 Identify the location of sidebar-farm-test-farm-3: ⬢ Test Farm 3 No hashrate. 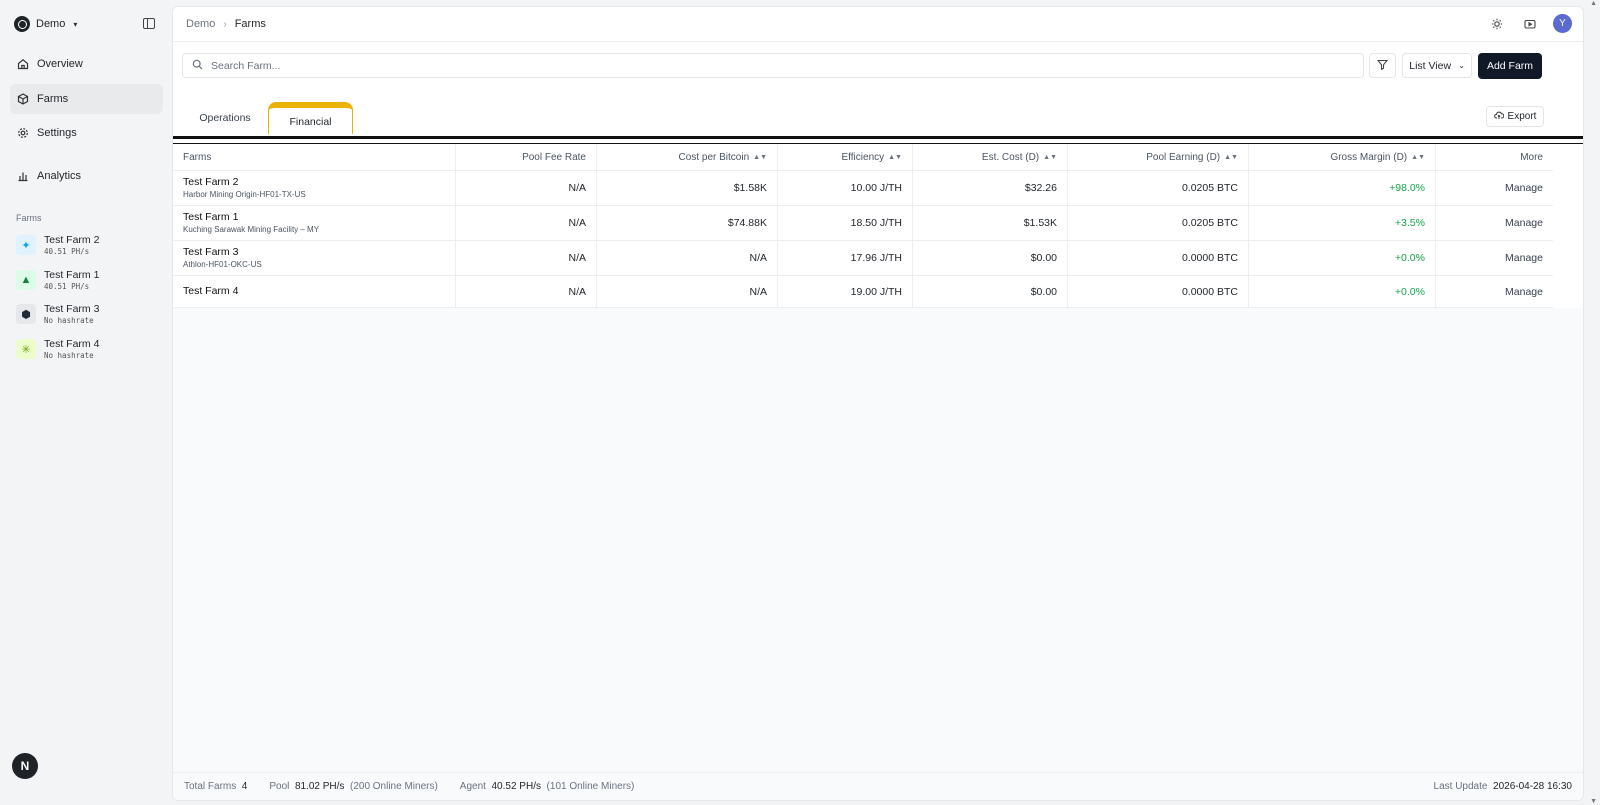
(91, 314).